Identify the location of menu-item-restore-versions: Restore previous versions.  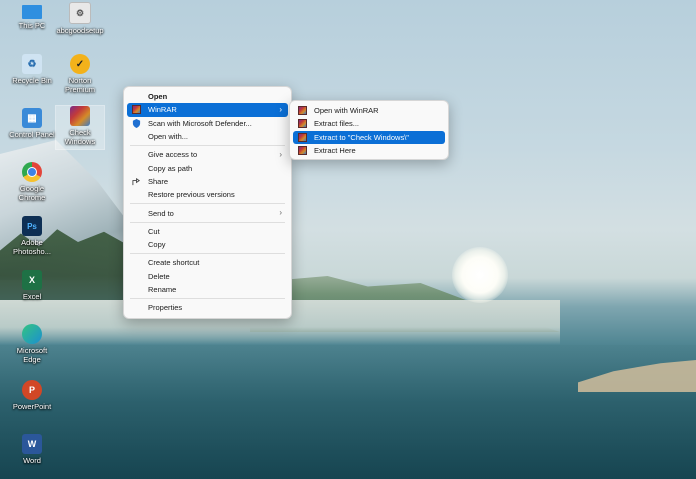
(207, 194).